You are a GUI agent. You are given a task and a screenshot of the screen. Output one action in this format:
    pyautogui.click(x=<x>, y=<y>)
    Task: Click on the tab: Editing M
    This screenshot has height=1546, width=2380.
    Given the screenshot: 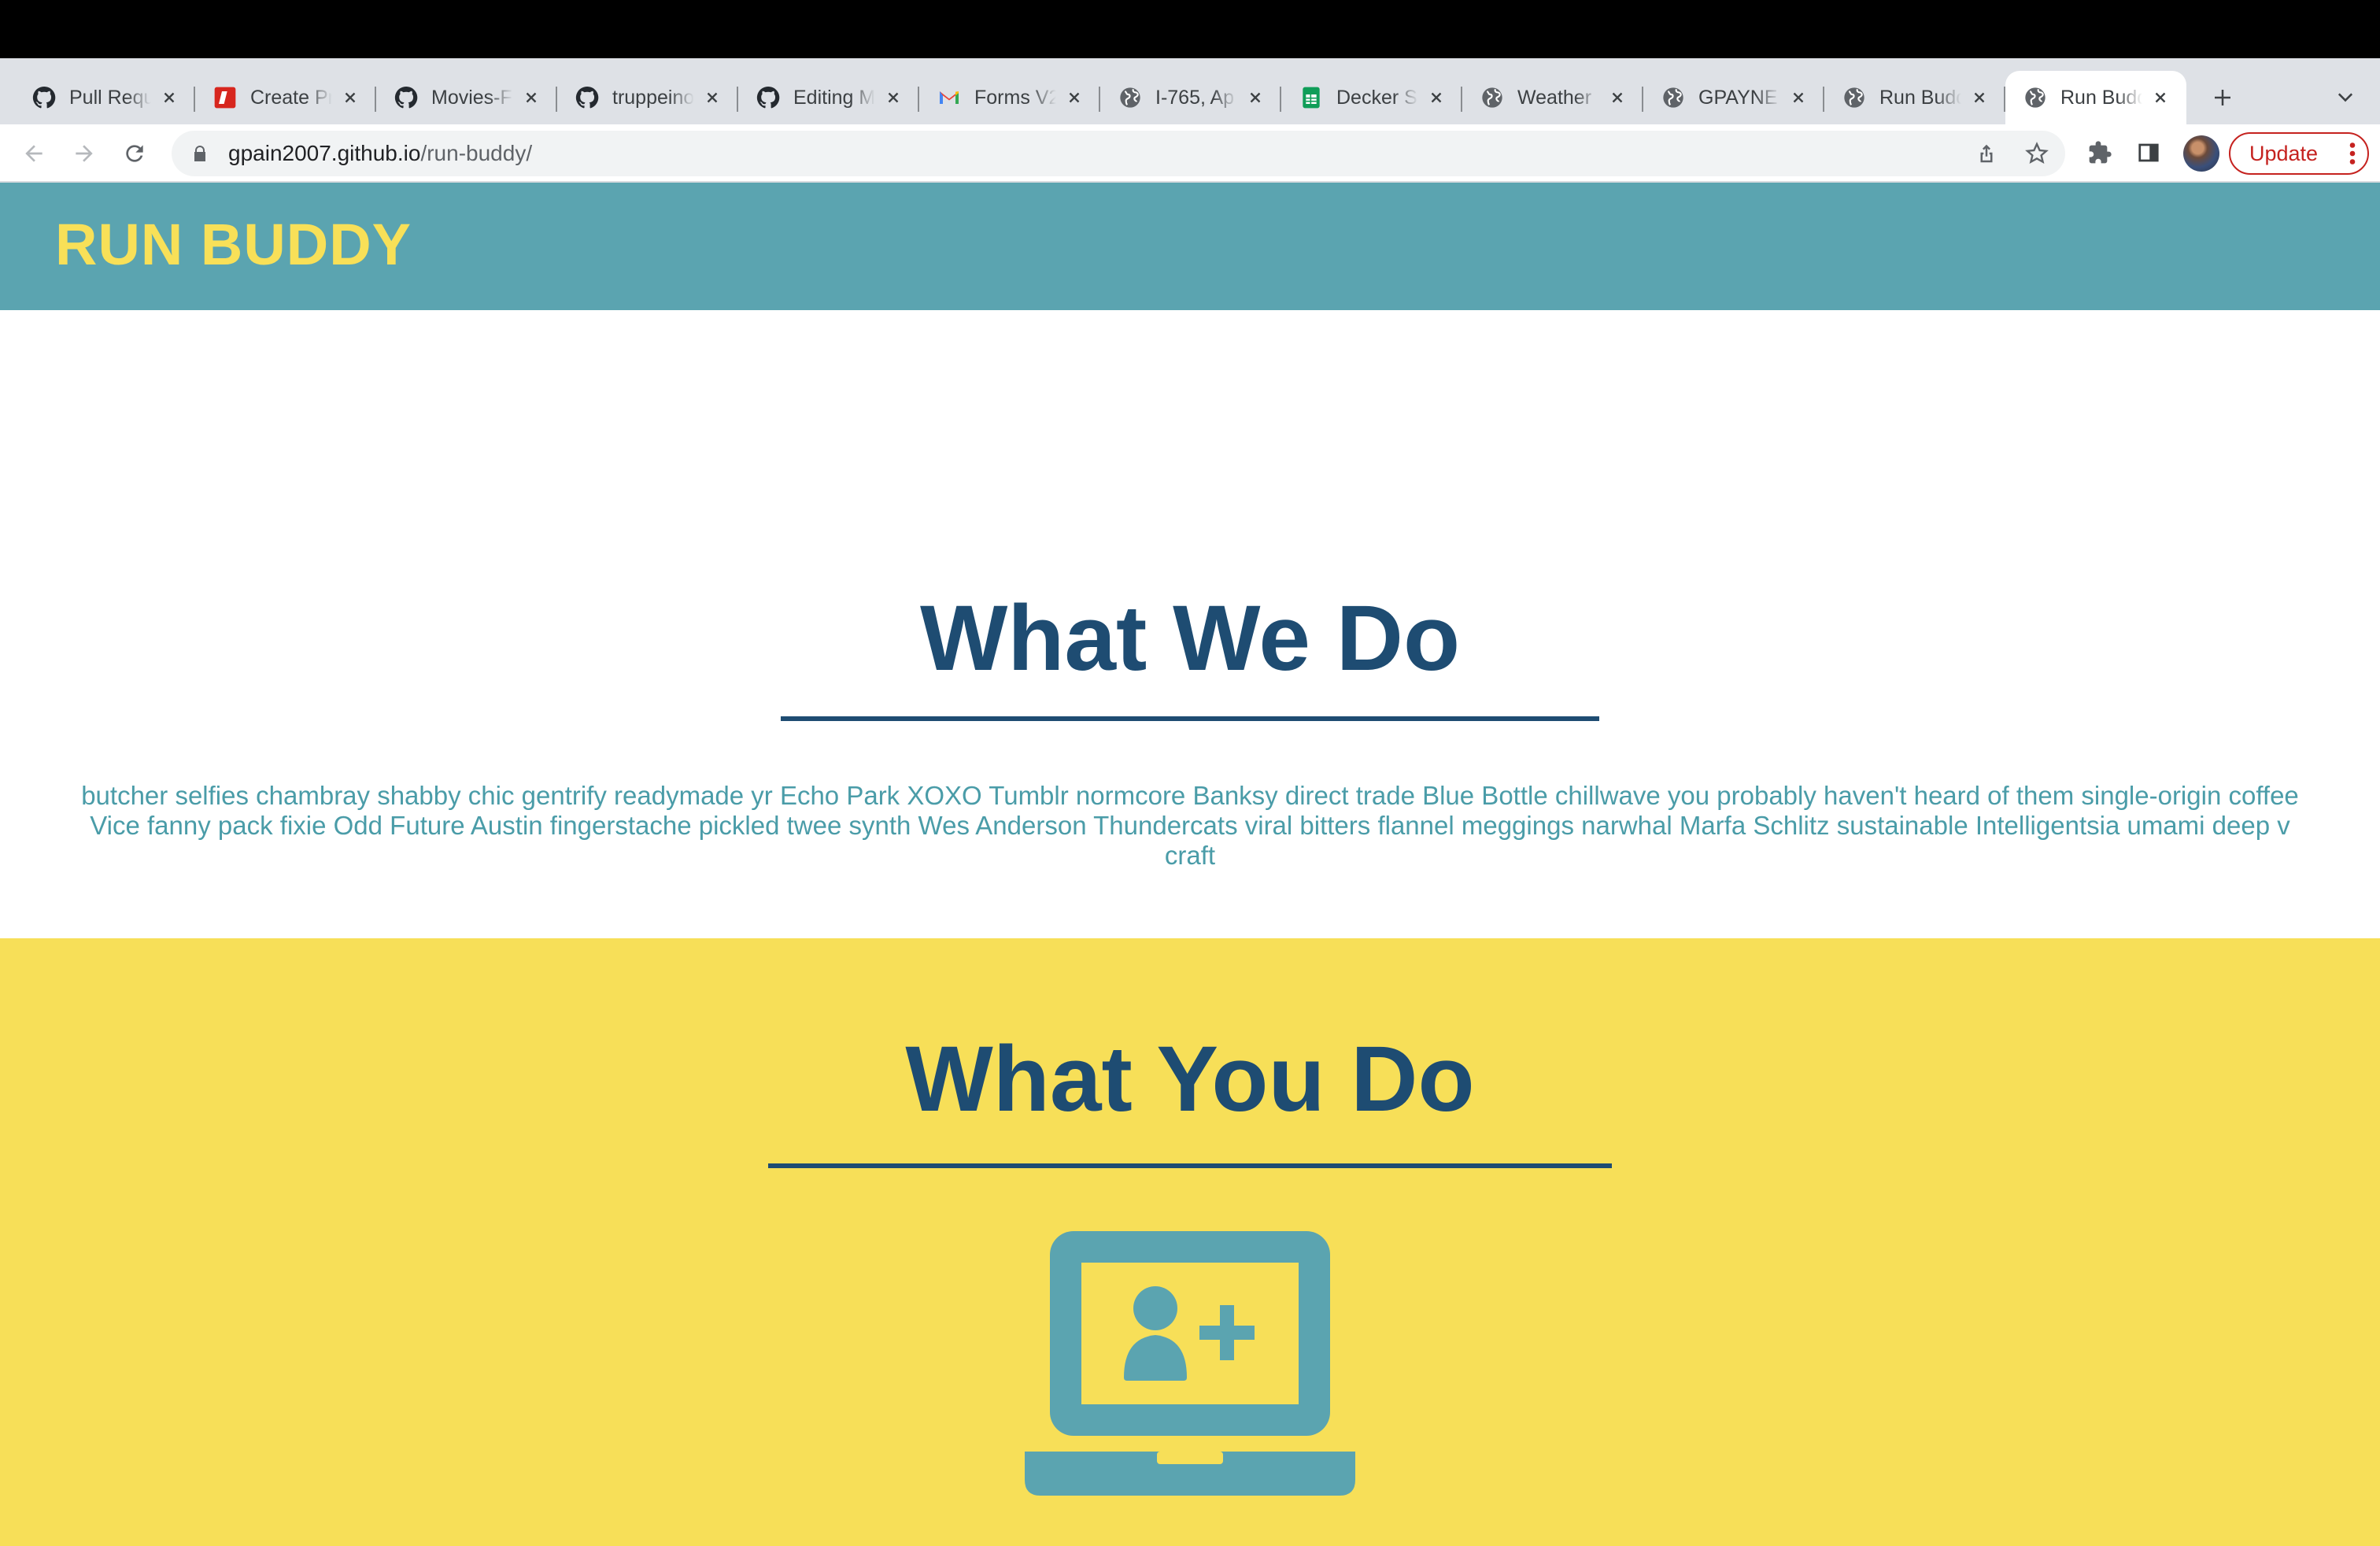 What is the action you would take?
    pyautogui.click(x=828, y=97)
    